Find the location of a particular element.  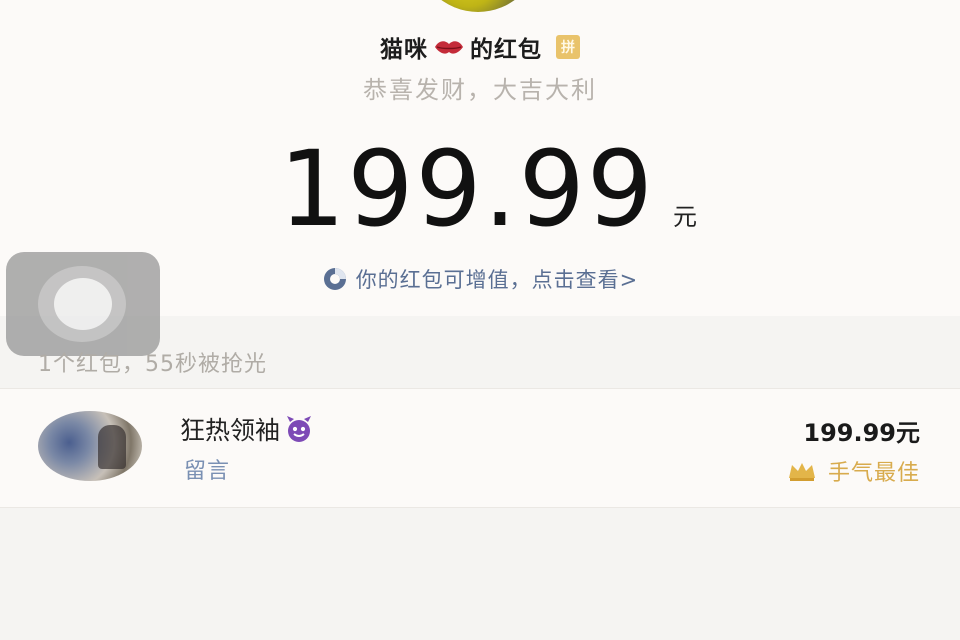

receiver-message: 留言 is located at coordinates (207, 469).